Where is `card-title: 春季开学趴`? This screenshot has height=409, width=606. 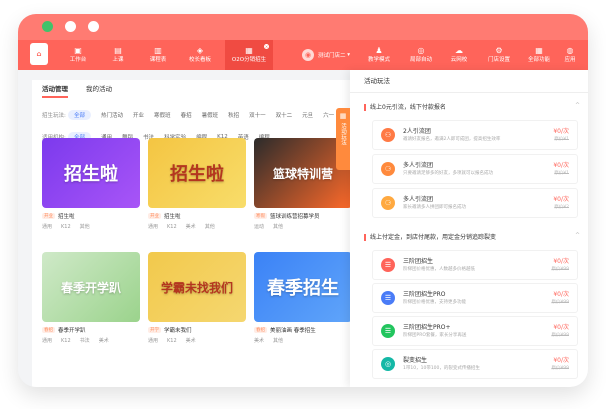
card-title: 春季开学趴 is located at coordinates (72, 331).